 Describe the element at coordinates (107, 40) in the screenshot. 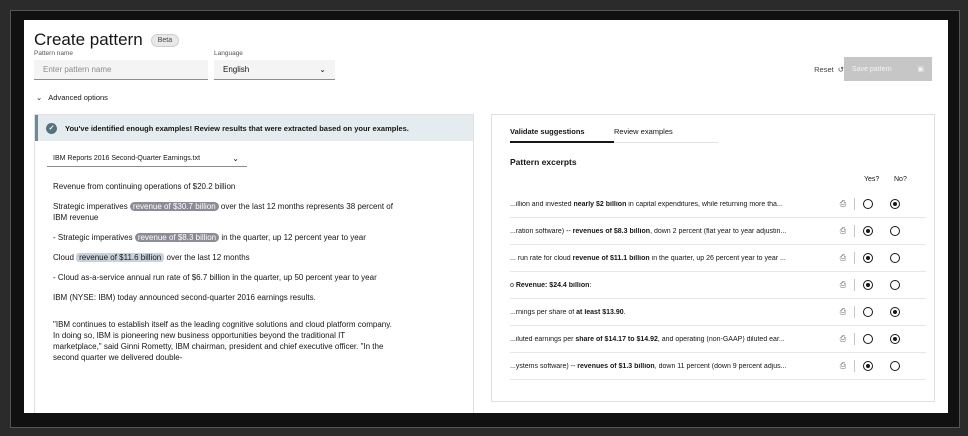

I see `page-header: Create pattern Beta` at that location.